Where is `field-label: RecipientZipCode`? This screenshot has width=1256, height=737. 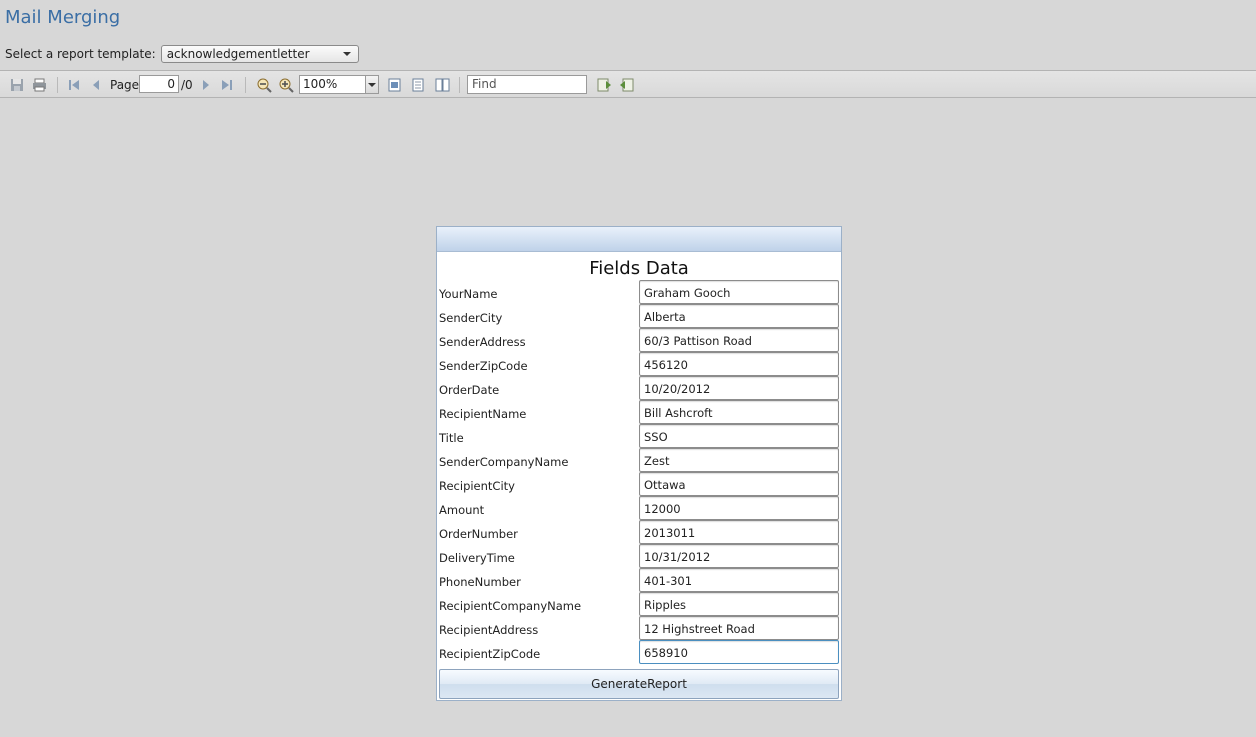
field-label: RecipientZipCode is located at coordinates (490, 654).